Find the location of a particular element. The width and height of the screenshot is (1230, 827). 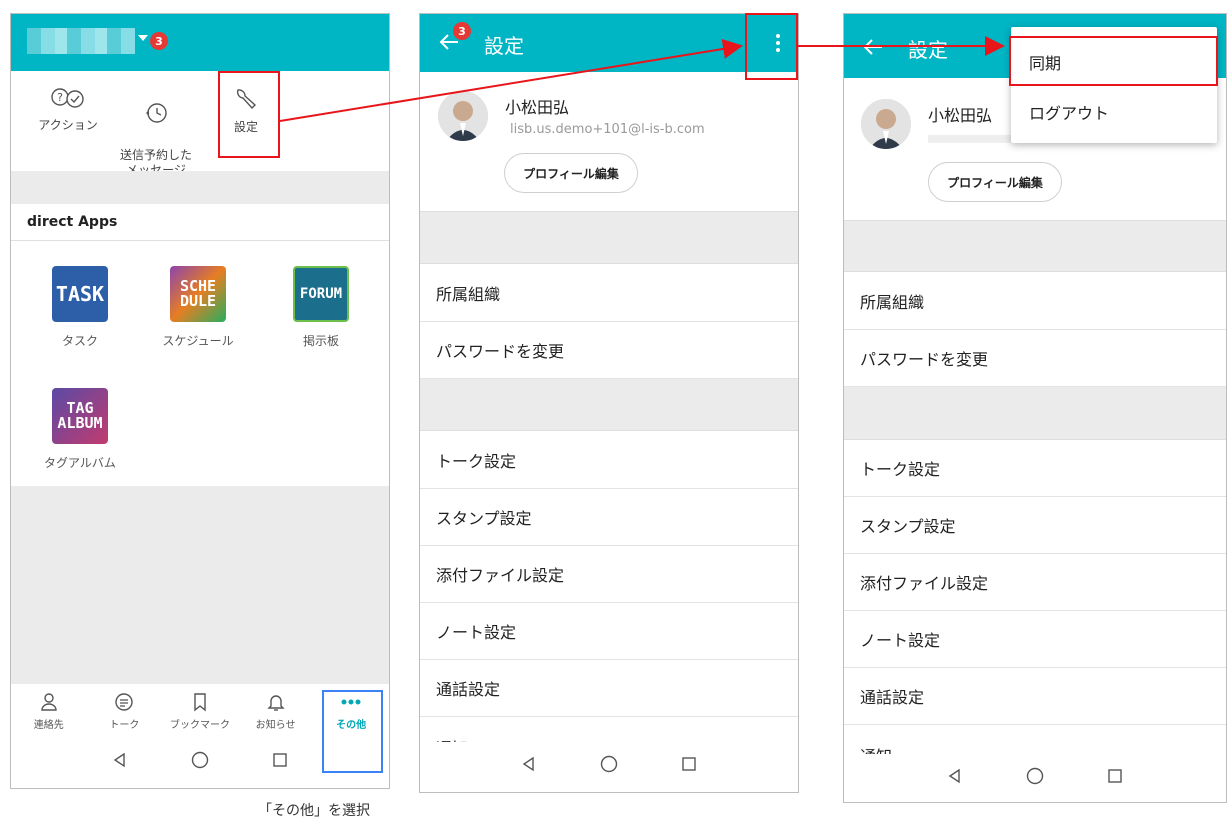

arrow-to-kebab is located at coordinates (511, 80).